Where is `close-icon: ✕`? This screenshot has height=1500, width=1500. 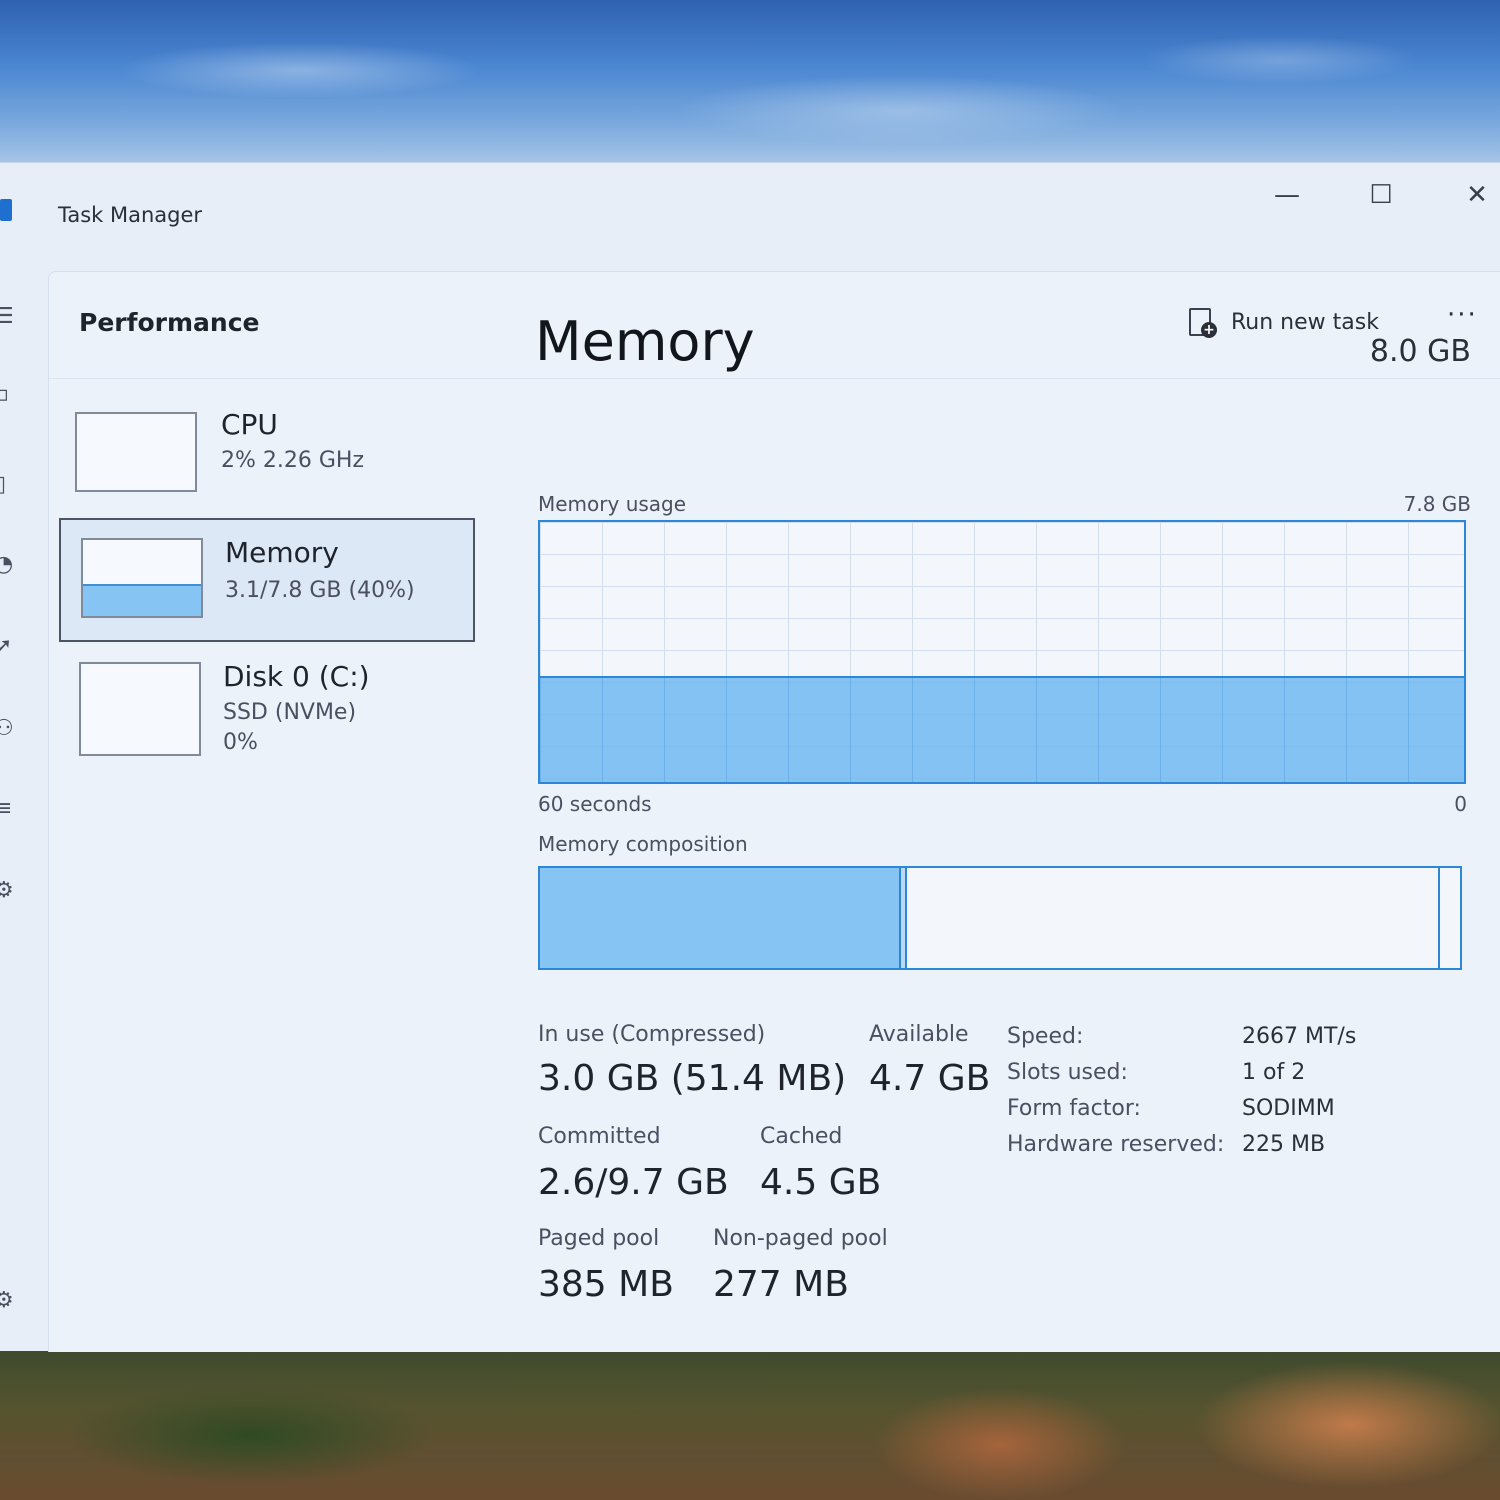
close-icon: ✕ is located at coordinates (1477, 195).